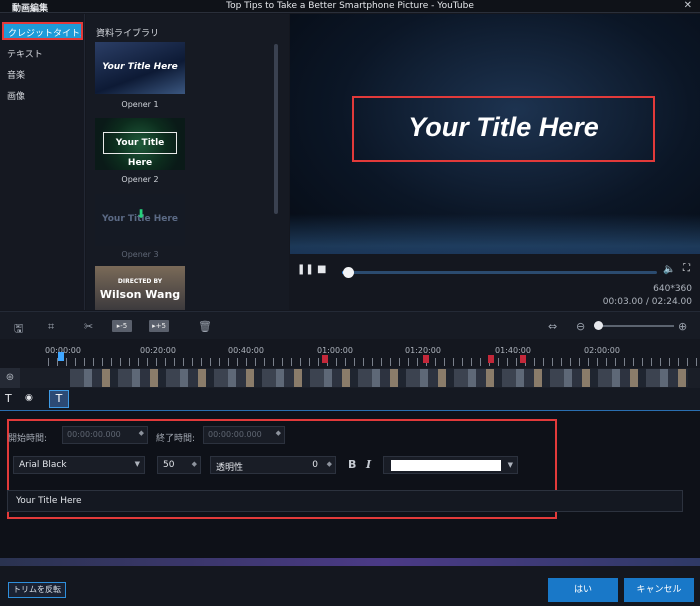  Describe the element at coordinates (682, 326) in the screenshot. I see `zoom-in-icon: ⊕` at that location.